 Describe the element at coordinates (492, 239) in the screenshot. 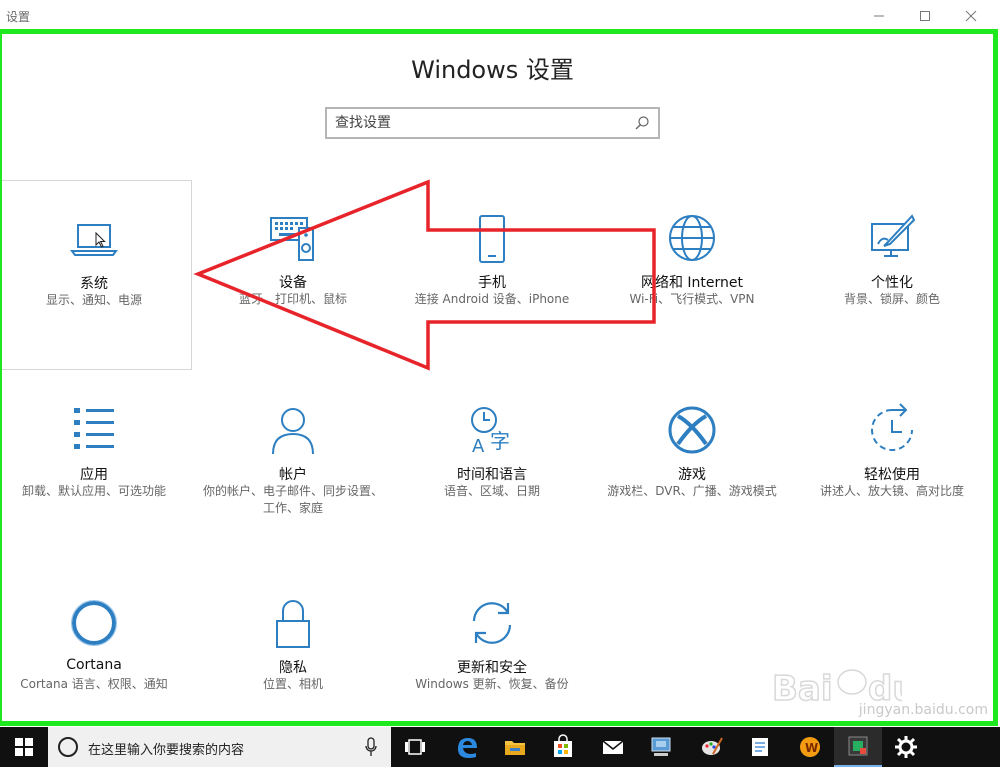

I see `phone-icon` at that location.